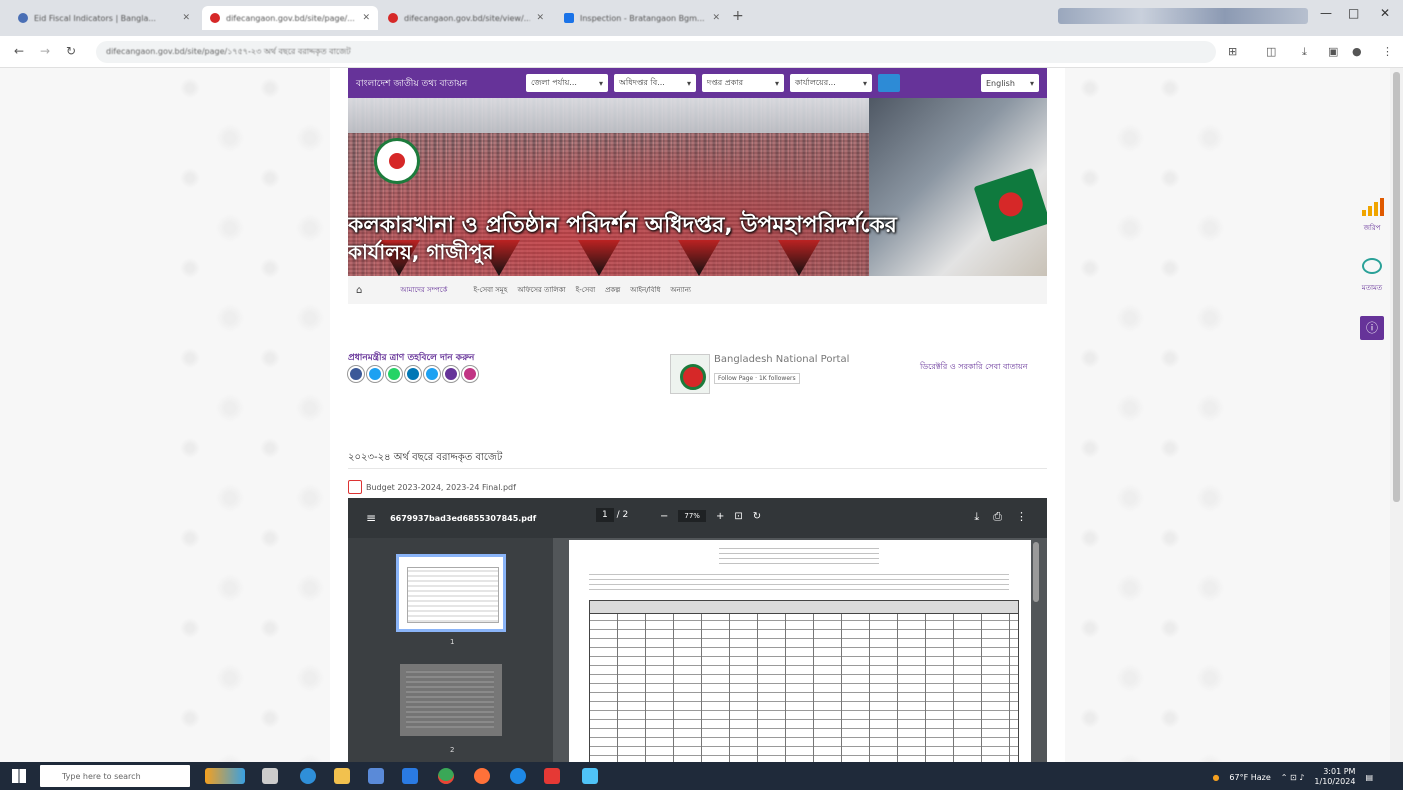 This screenshot has width=1403, height=790. I want to click on menu-item-laws: আইন/বিধি, so click(645, 290).